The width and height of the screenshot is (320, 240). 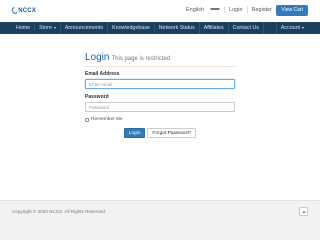 I want to click on nav-divider, so click(x=263, y=28).